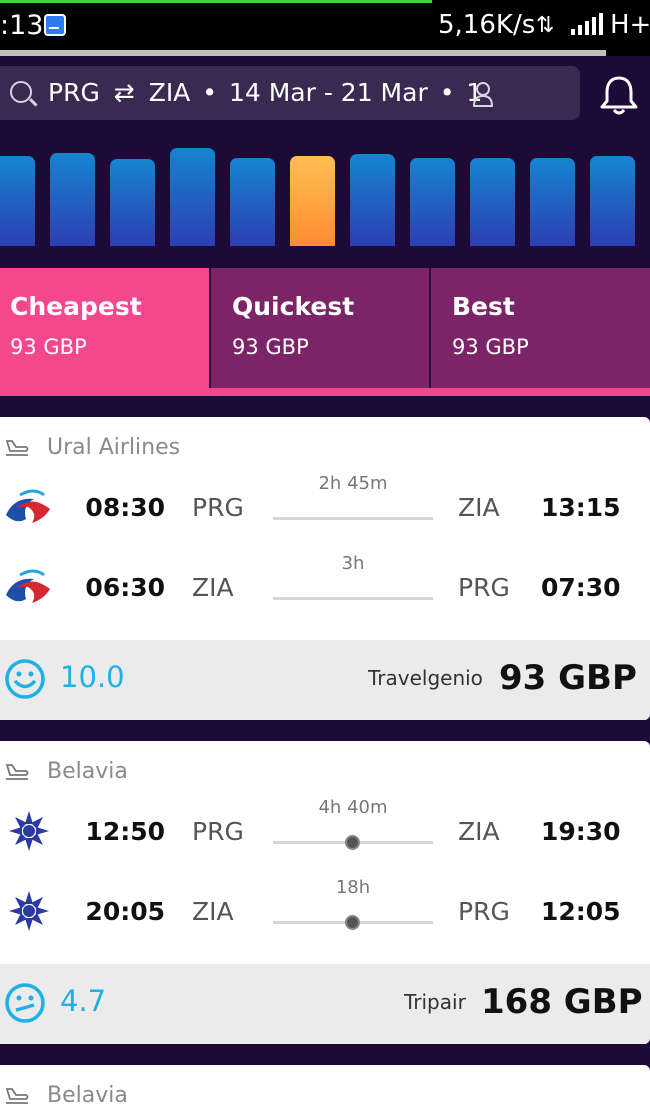 The image size is (650, 1114). Describe the element at coordinates (74, 92) in the screenshot. I see `origin-code: PRG` at that location.